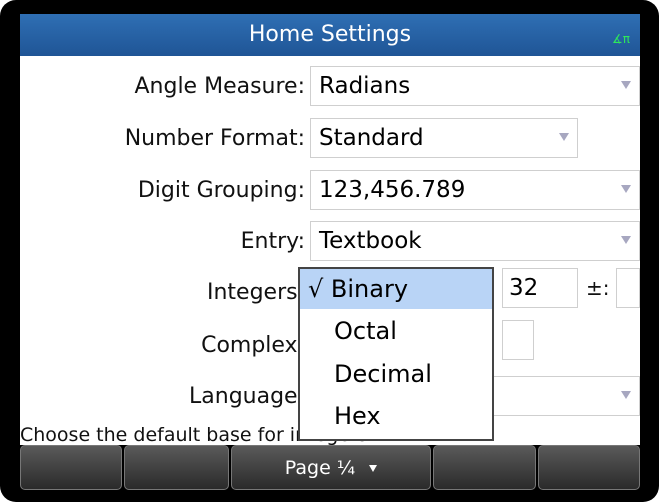 The width and height of the screenshot is (659, 502). What do you see at coordinates (247, 396) in the screenshot?
I see `language-label: Language:` at bounding box center [247, 396].